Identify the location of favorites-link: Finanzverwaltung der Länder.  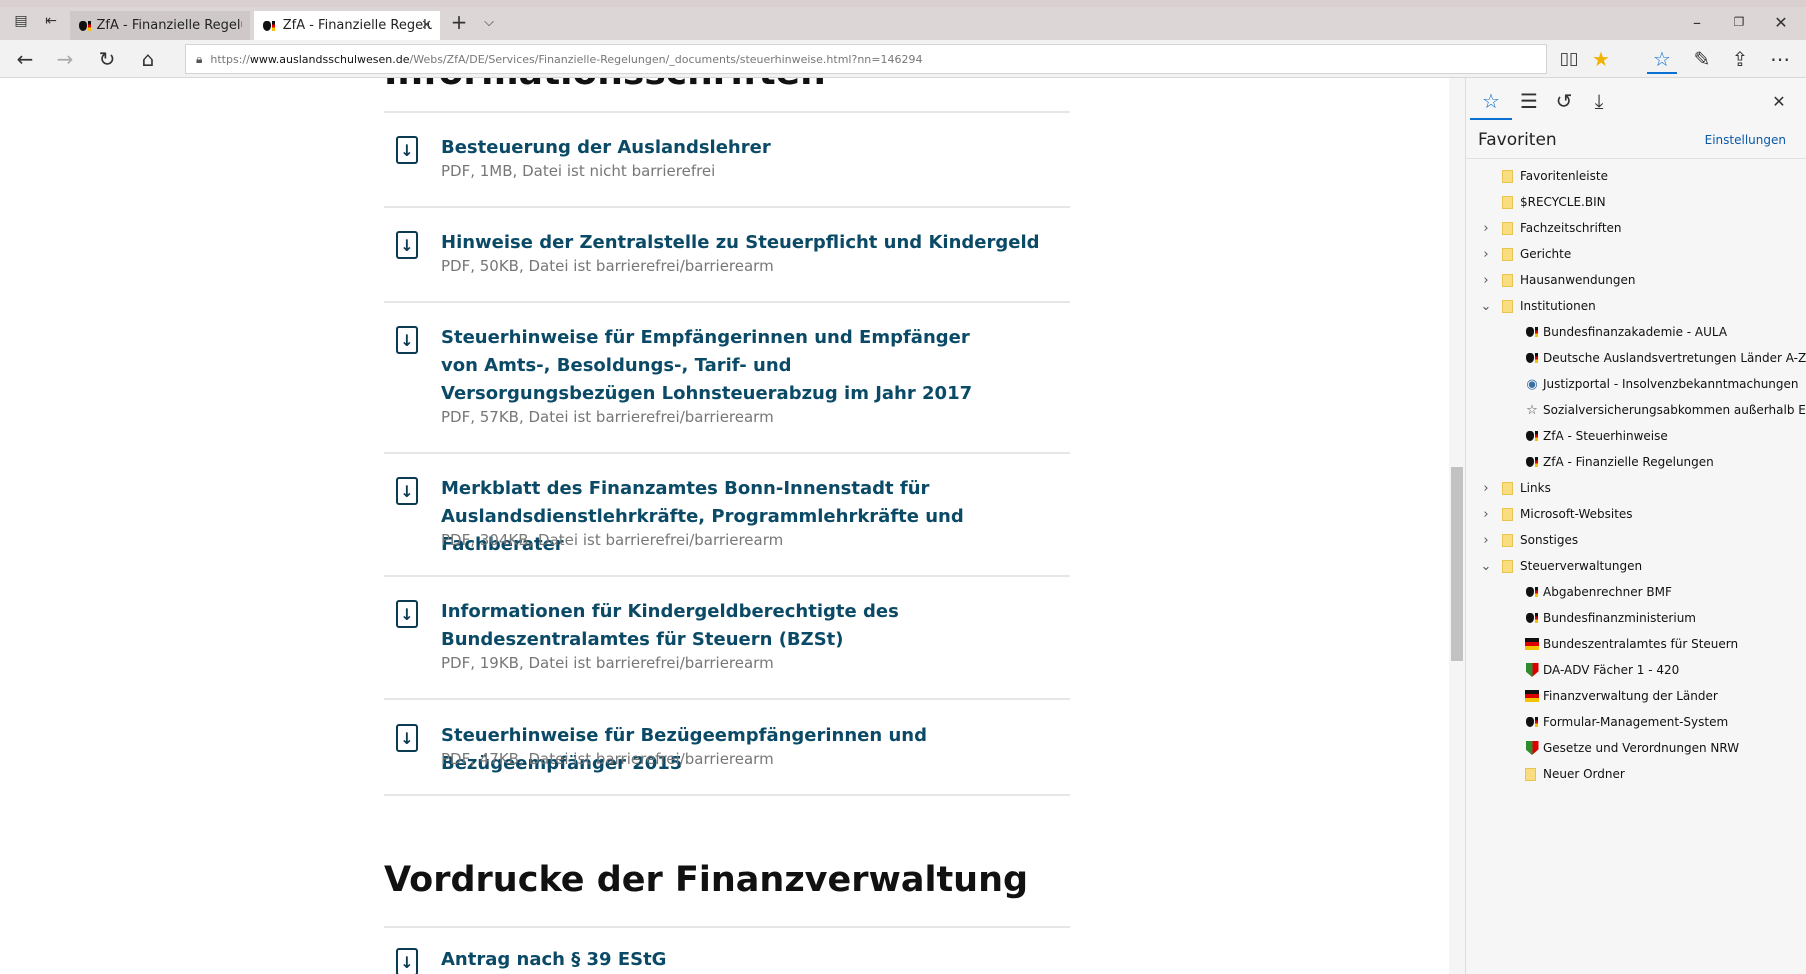
(1636, 696).